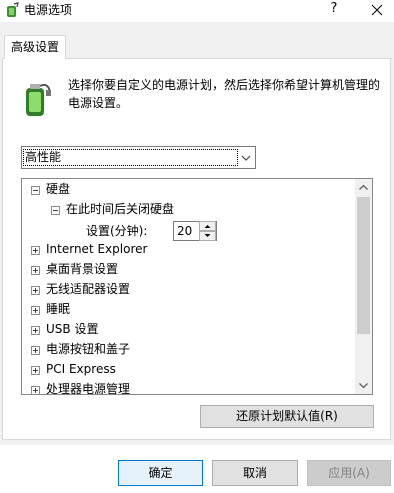 The image size is (394, 493). Describe the element at coordinates (185, 231) in the screenshot. I see `minutes-value: 20` at that location.